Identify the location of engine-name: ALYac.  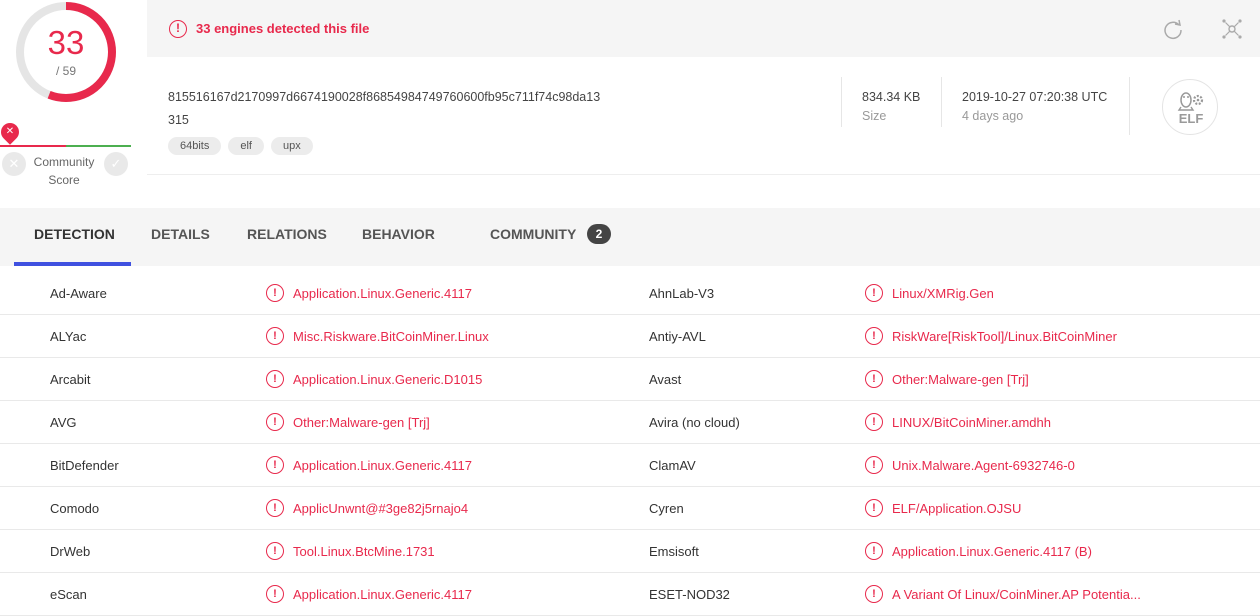
(68, 336).